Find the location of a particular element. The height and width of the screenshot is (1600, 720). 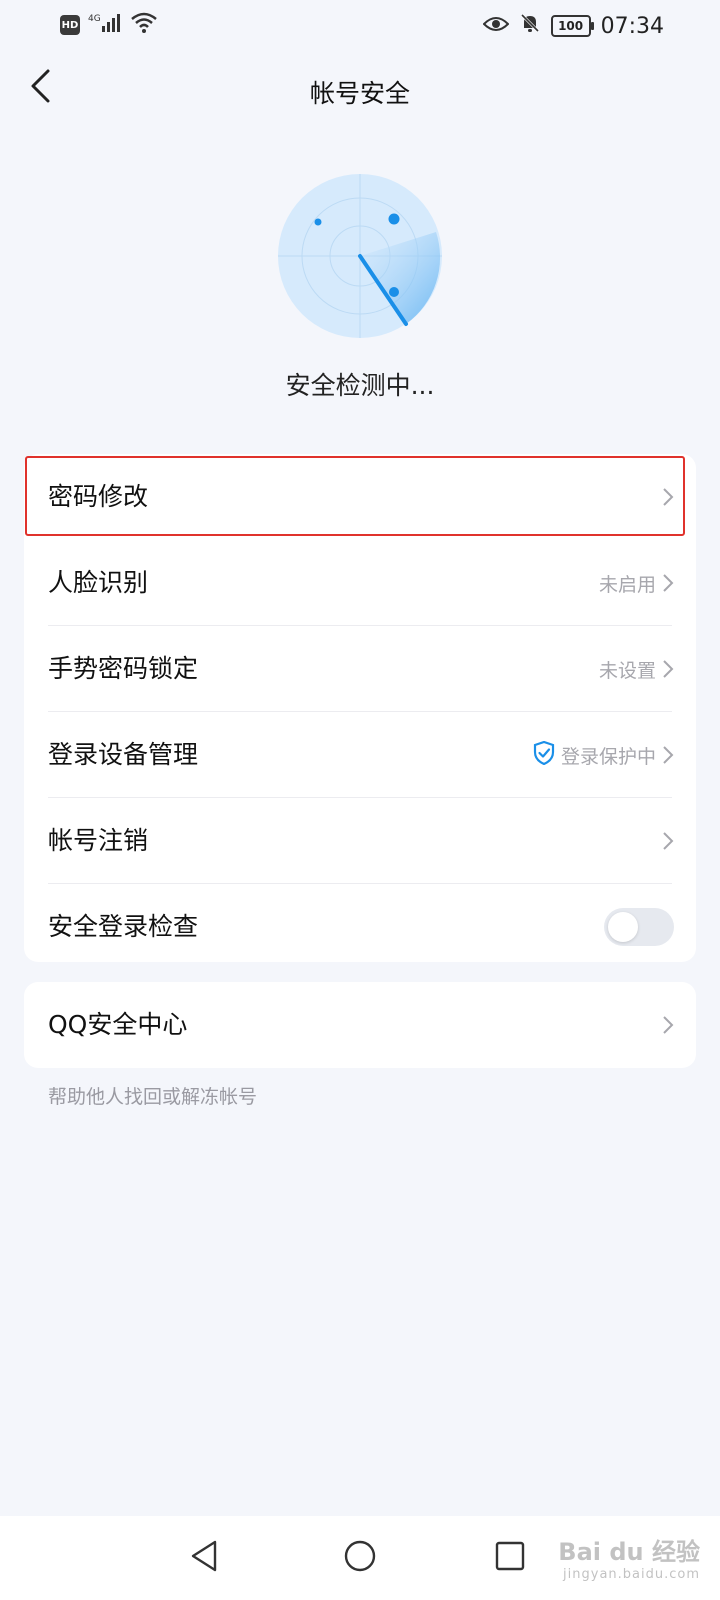

security-radar is located at coordinates (360, 256).